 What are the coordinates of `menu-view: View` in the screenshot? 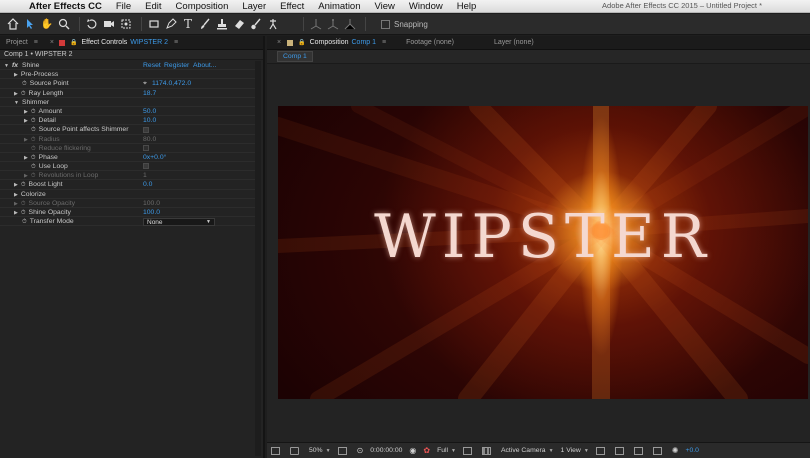 It's located at (385, 6).